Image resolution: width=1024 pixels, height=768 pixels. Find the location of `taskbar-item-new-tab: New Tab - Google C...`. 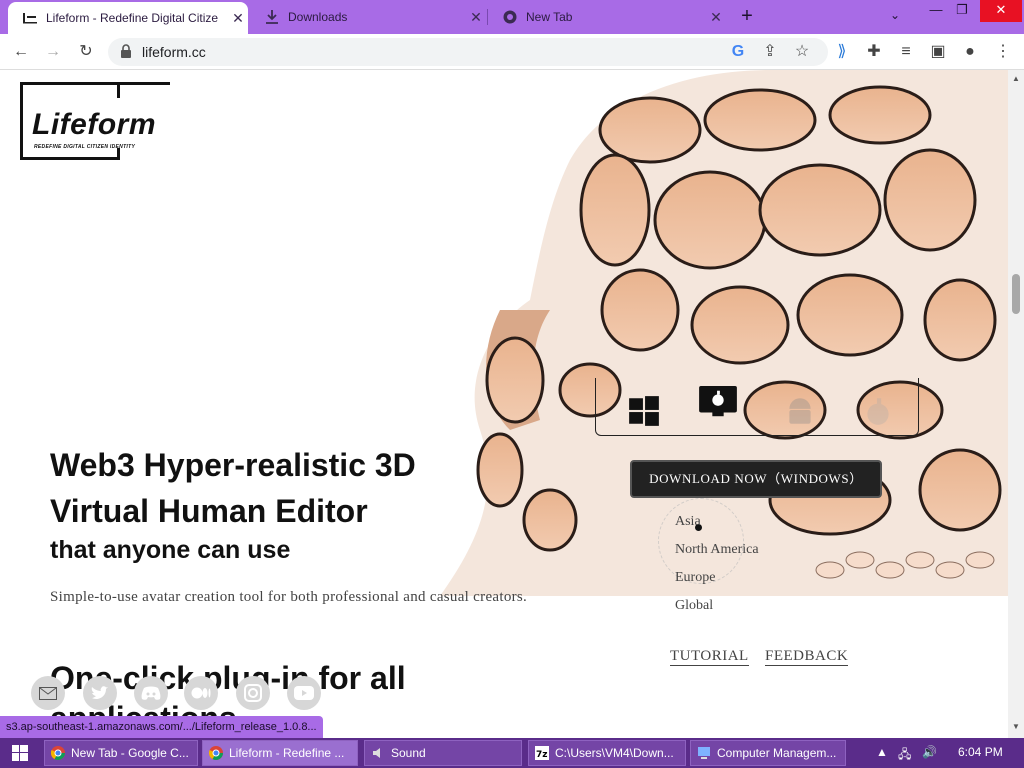

taskbar-item-new-tab: New Tab - Google C... is located at coordinates (121, 753).